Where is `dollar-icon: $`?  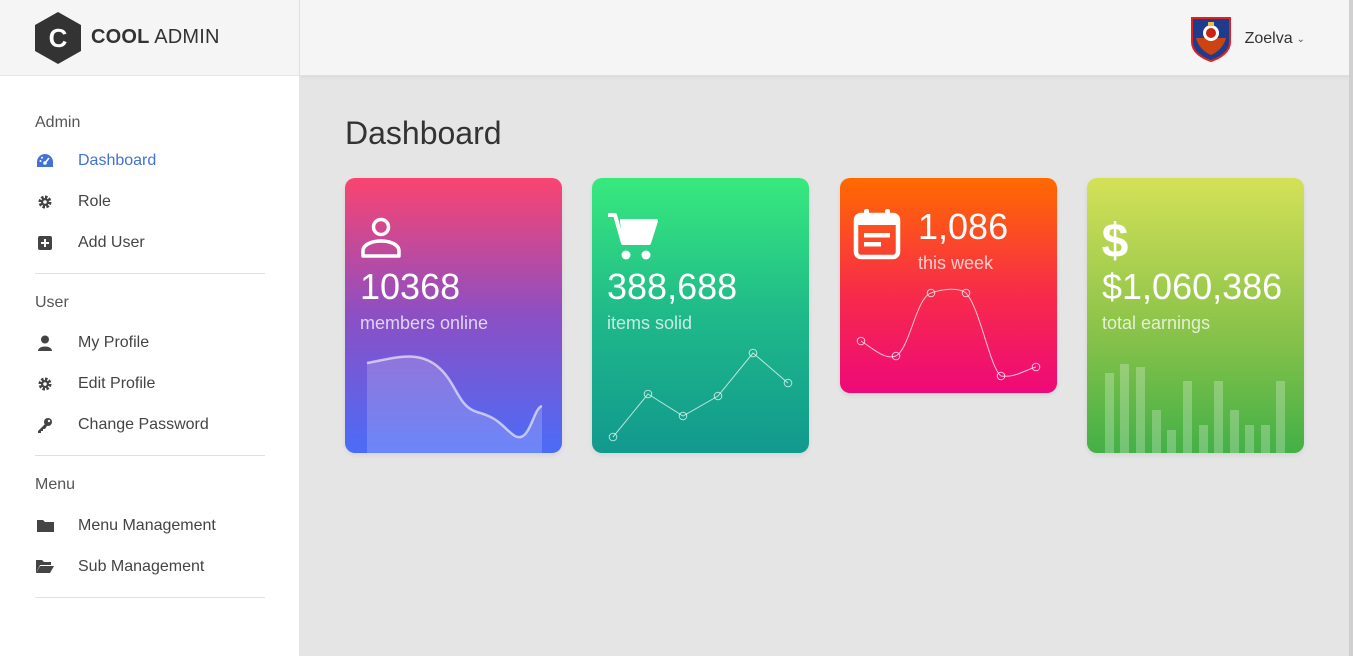 dollar-icon: $ is located at coordinates (1115, 238).